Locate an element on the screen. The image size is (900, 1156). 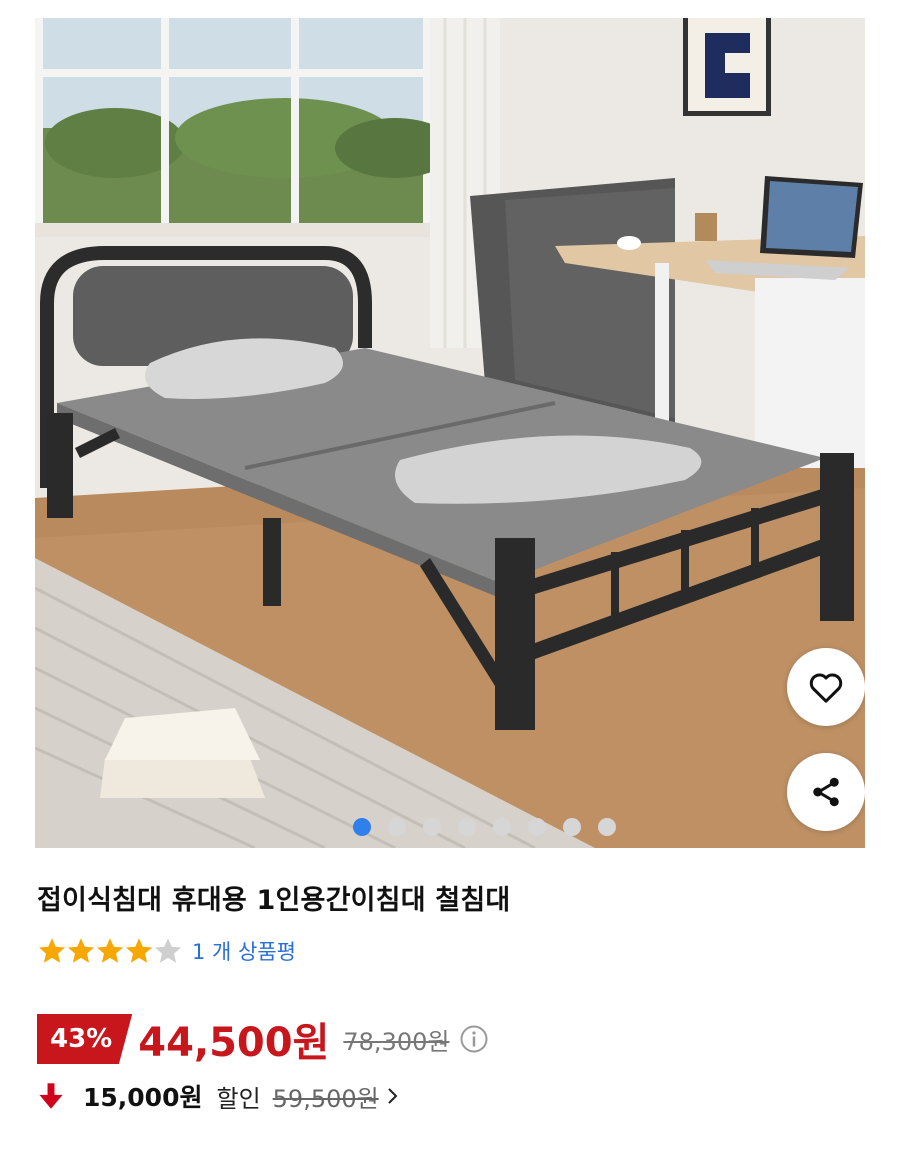
review-count-link: 1 개 상품평 is located at coordinates (244, 951).